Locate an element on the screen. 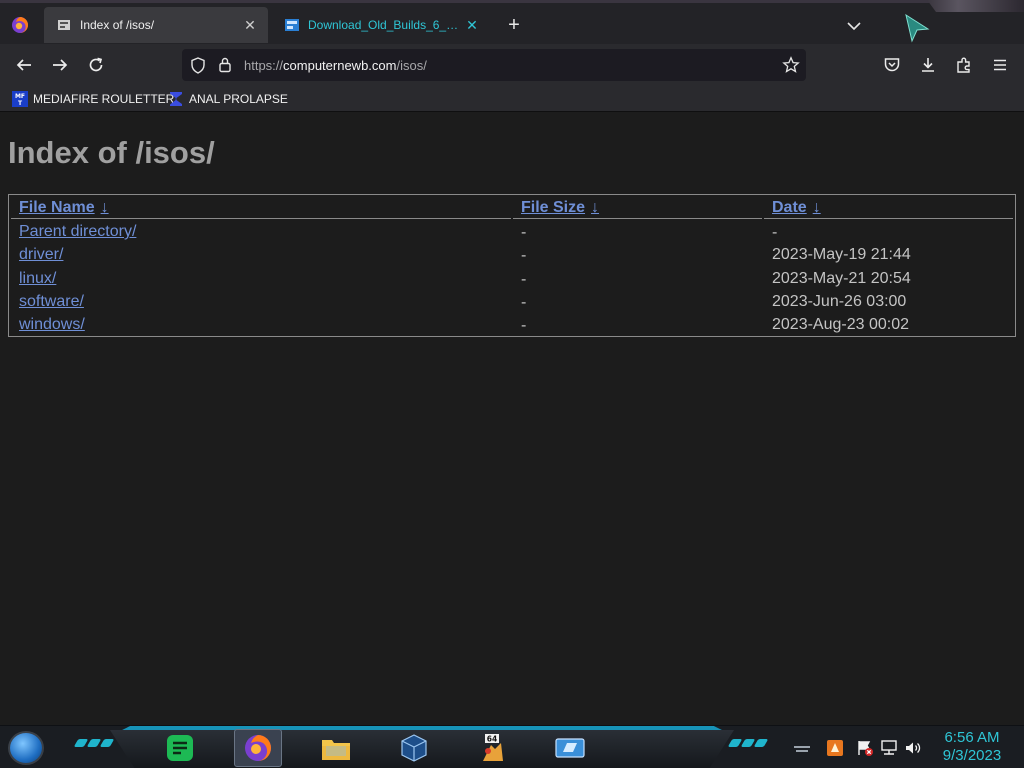 Image resolution: width=1024 pixels, height=768 pixels. notes-app-icon is located at coordinates (180, 748).